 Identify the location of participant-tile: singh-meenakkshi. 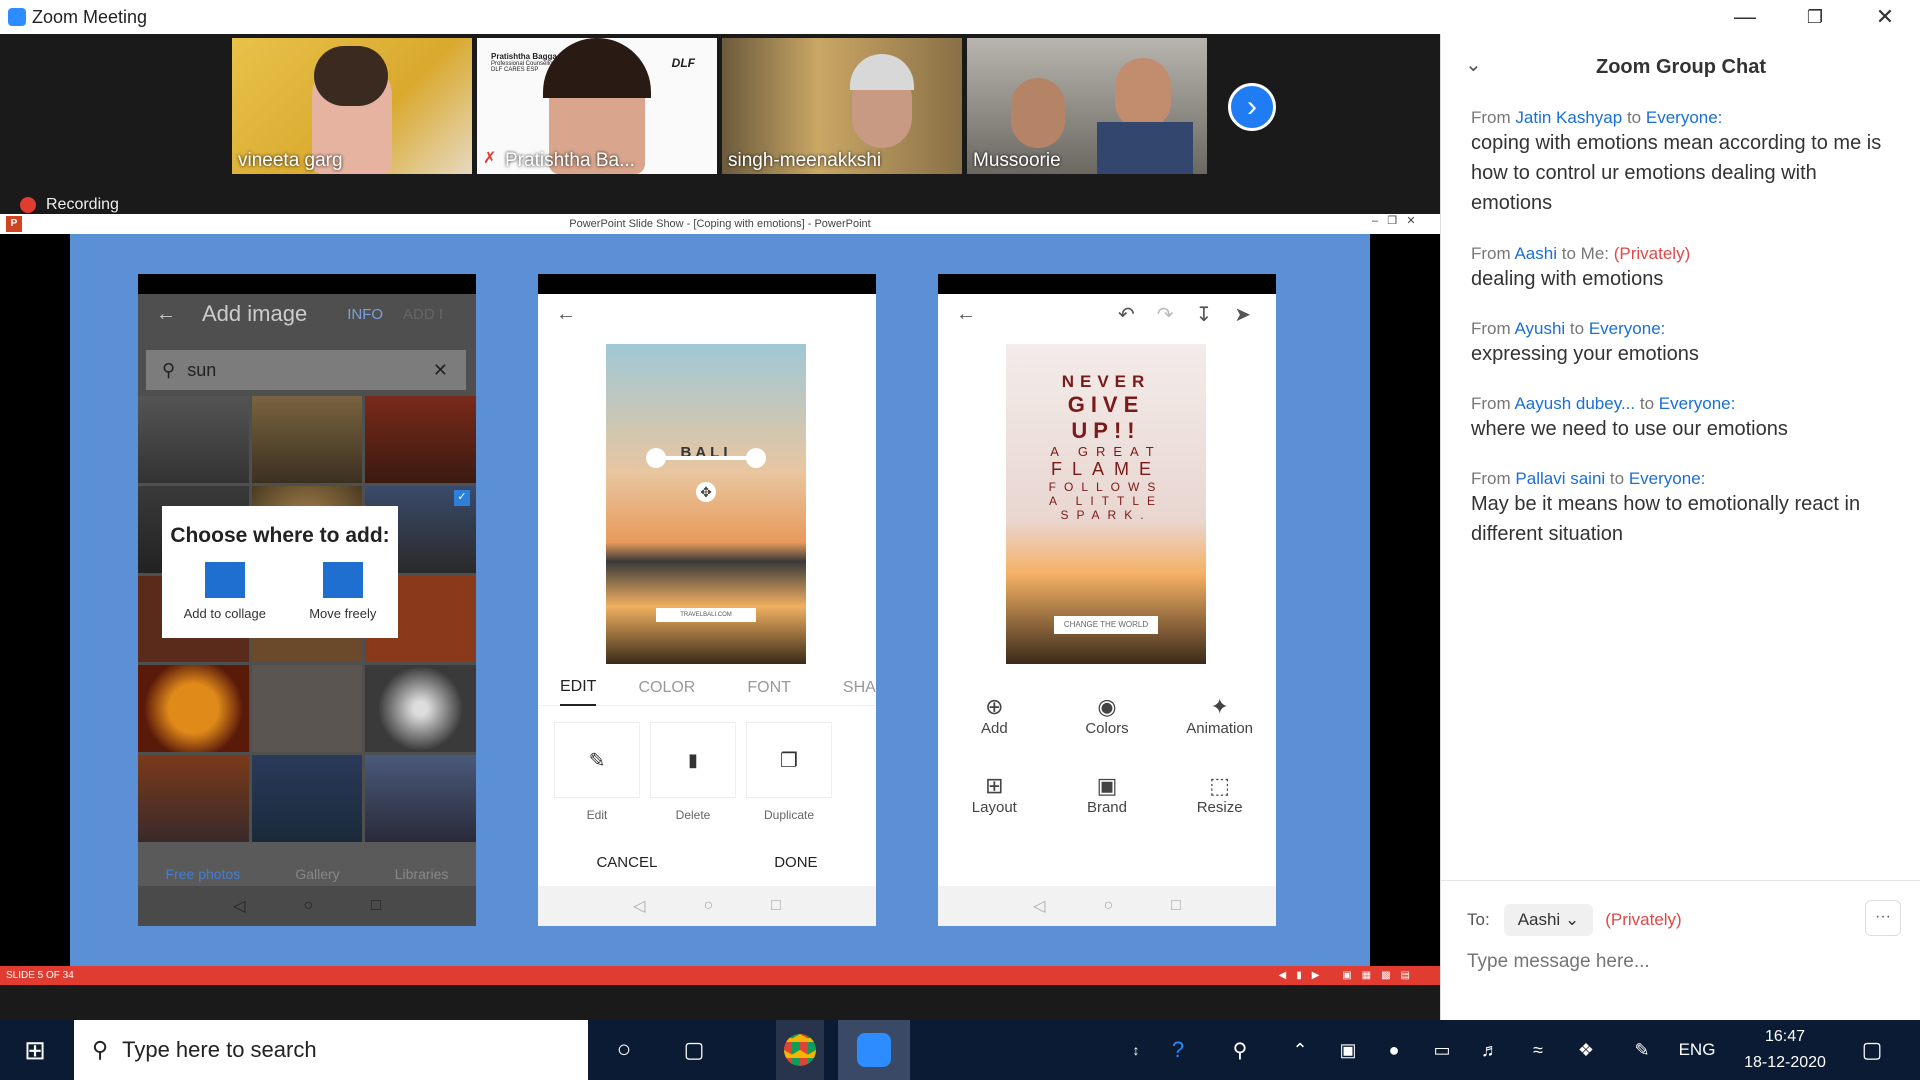
(842, 106).